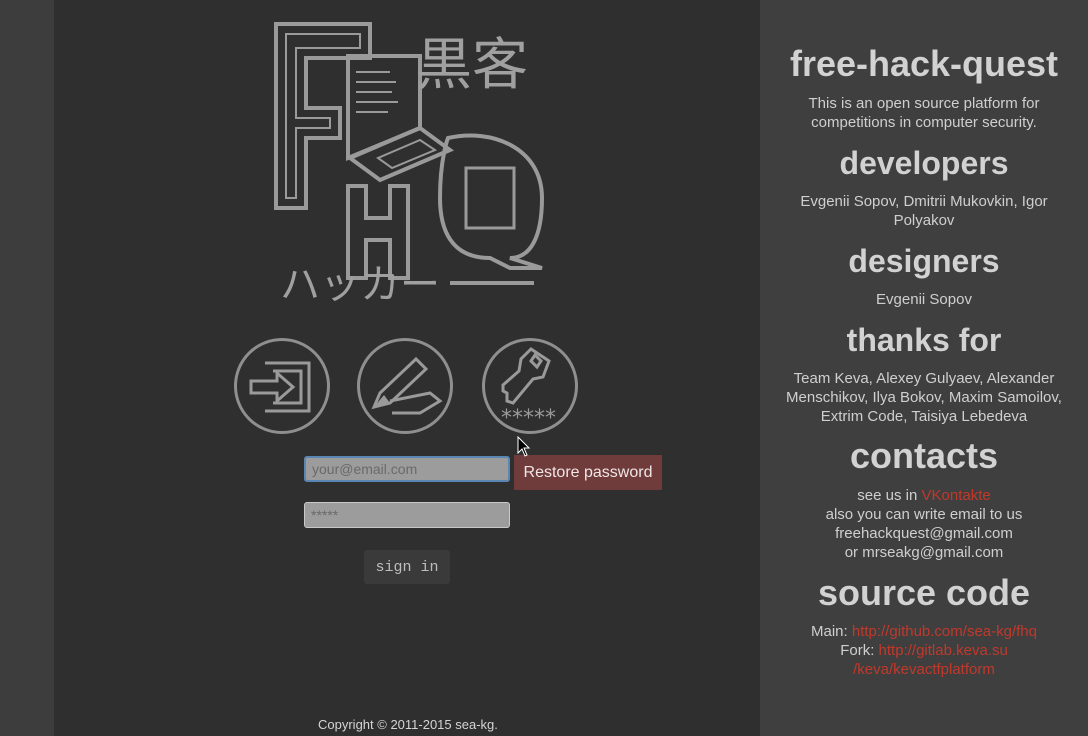 This screenshot has height=736, width=1088. What do you see at coordinates (831, 631) in the screenshot?
I see `source-main-label: Main:` at bounding box center [831, 631].